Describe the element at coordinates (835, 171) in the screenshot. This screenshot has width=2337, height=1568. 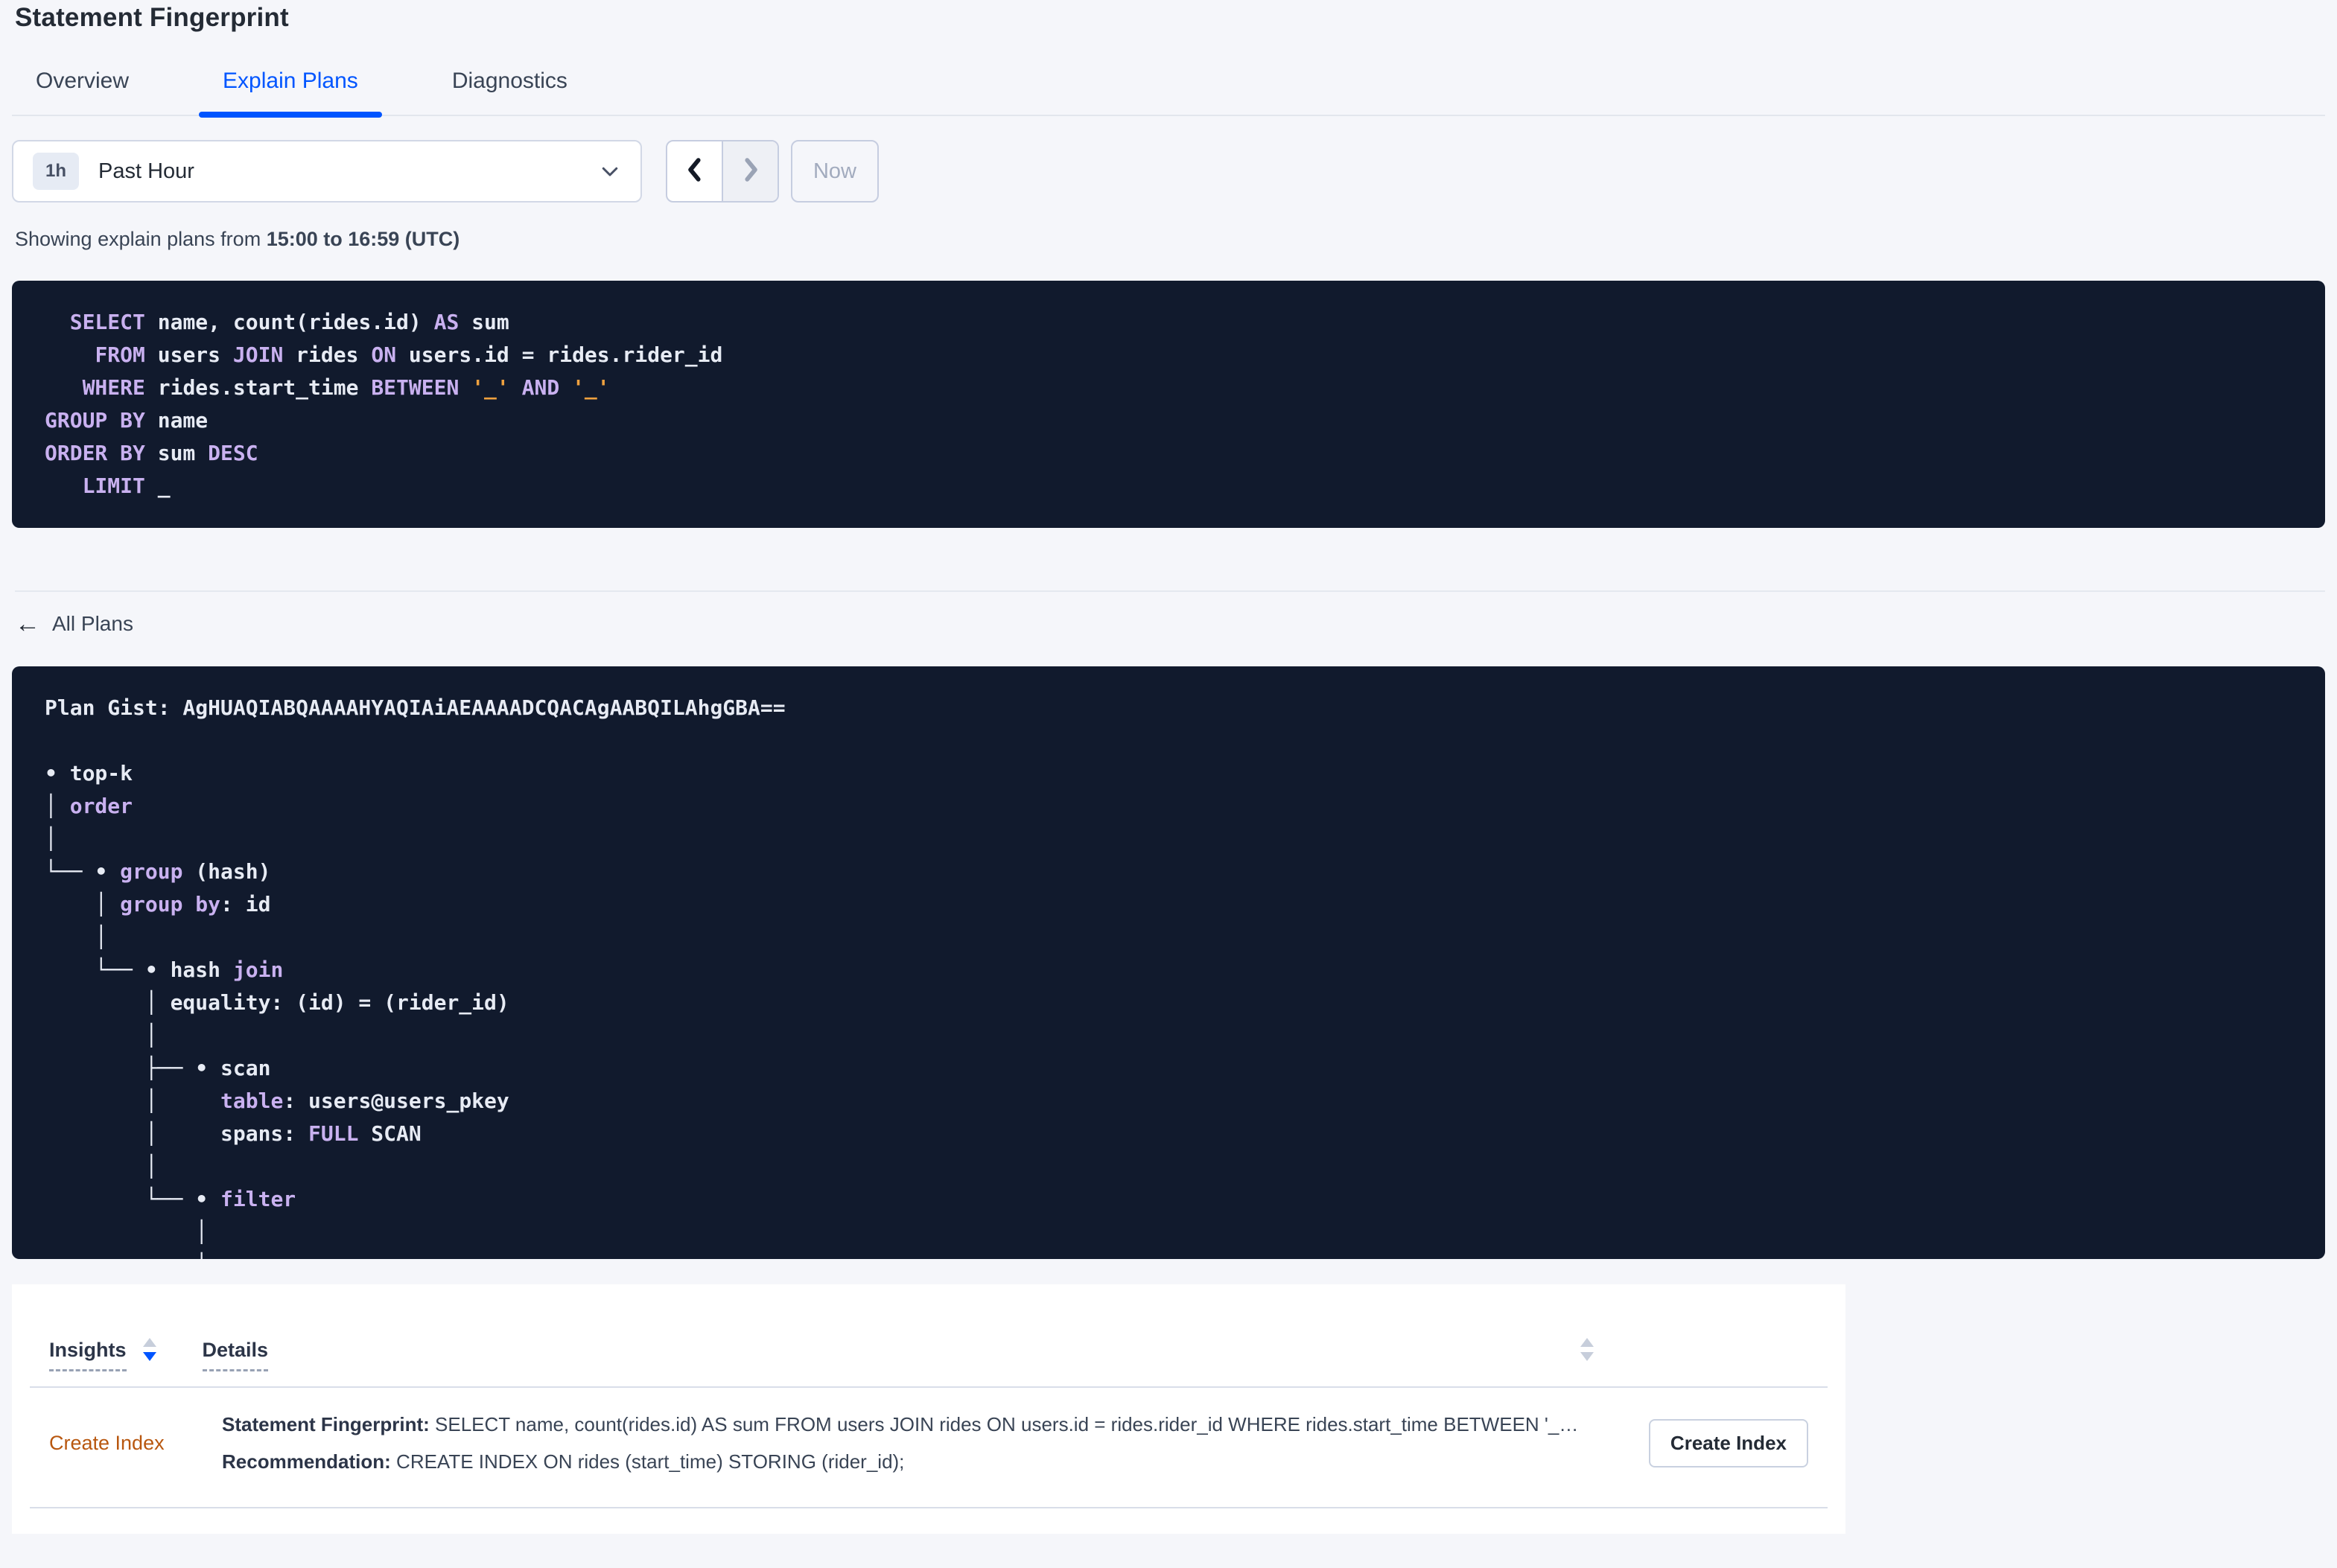
I see `now-button: Now` at that location.